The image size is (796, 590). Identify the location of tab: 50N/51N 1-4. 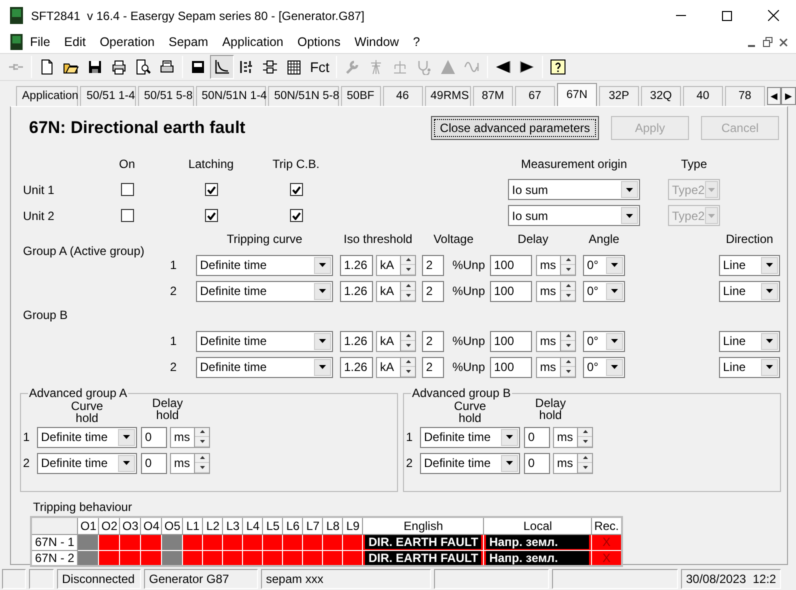
(231, 96).